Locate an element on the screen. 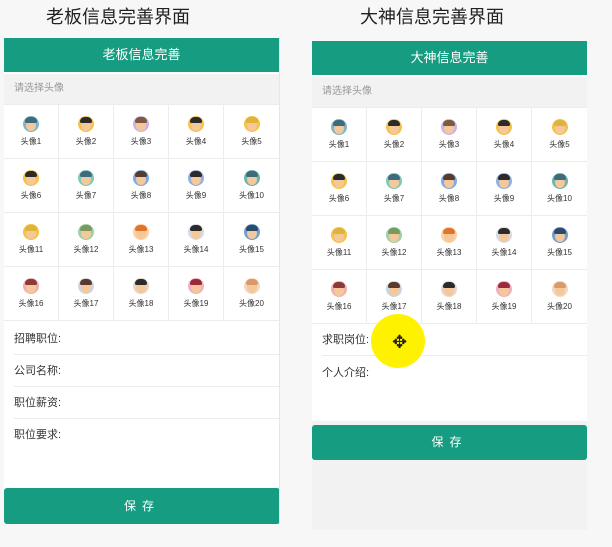 The image size is (612, 547). boss-field-requirements: 职位要求: is located at coordinates (146, 435).